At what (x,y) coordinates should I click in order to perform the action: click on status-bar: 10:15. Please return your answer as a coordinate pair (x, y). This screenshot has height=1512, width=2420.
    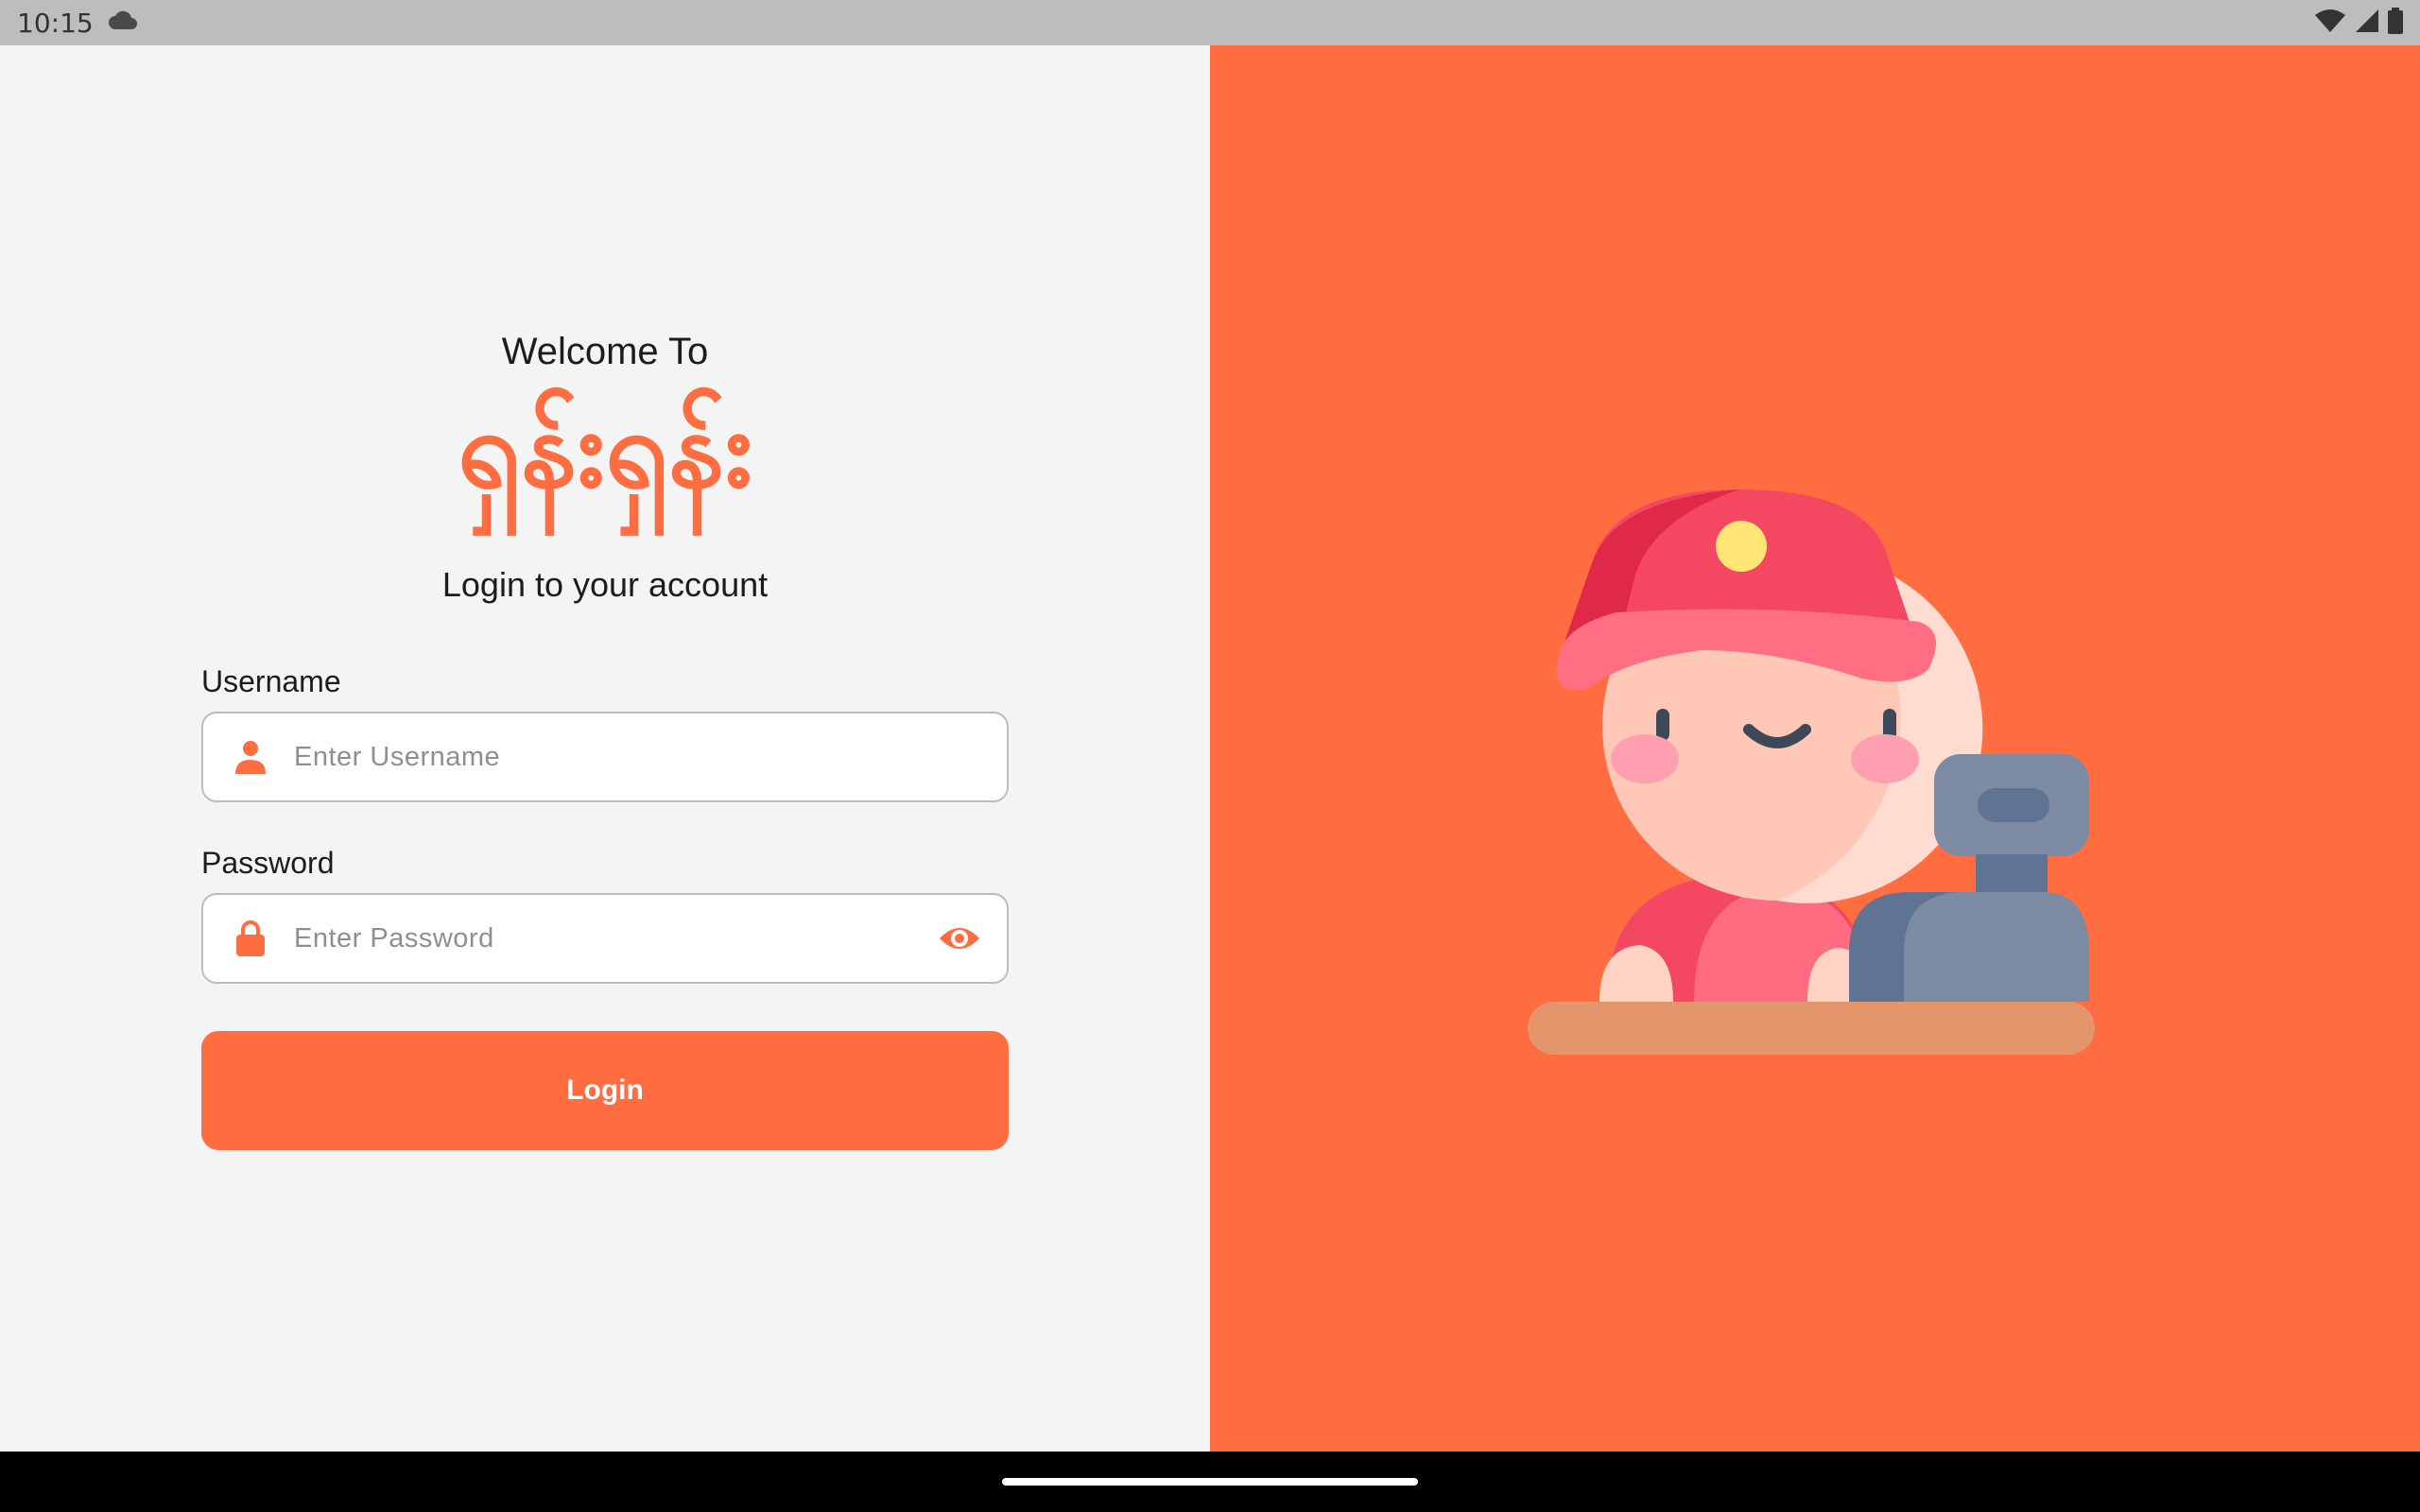
    Looking at the image, I should click on (1210, 22).